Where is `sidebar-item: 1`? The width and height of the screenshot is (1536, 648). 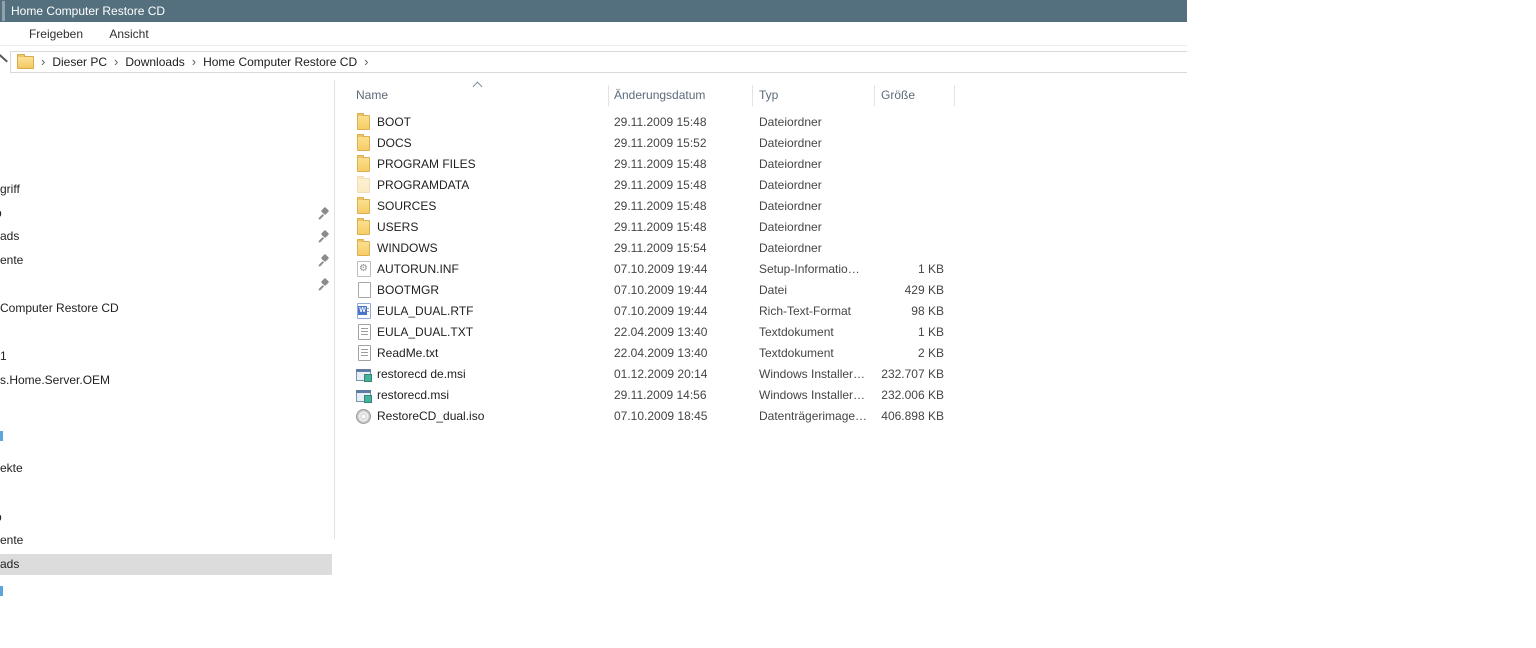 sidebar-item: 1 is located at coordinates (166, 356).